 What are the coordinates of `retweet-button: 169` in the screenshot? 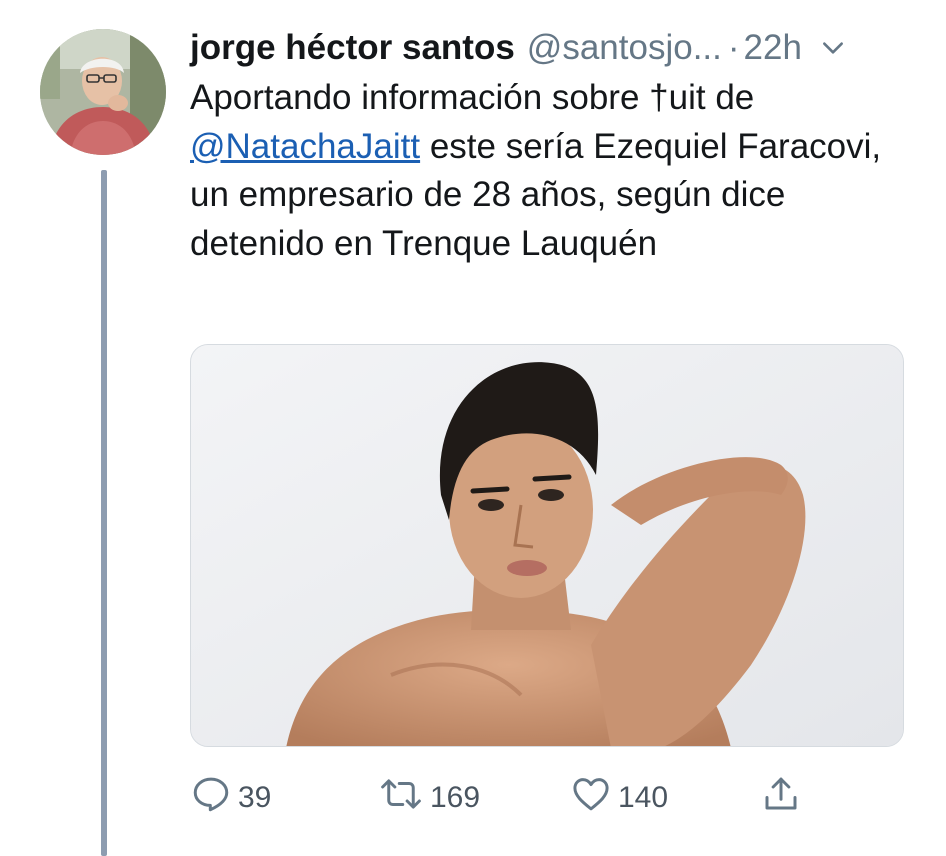 It's located at (429, 798).